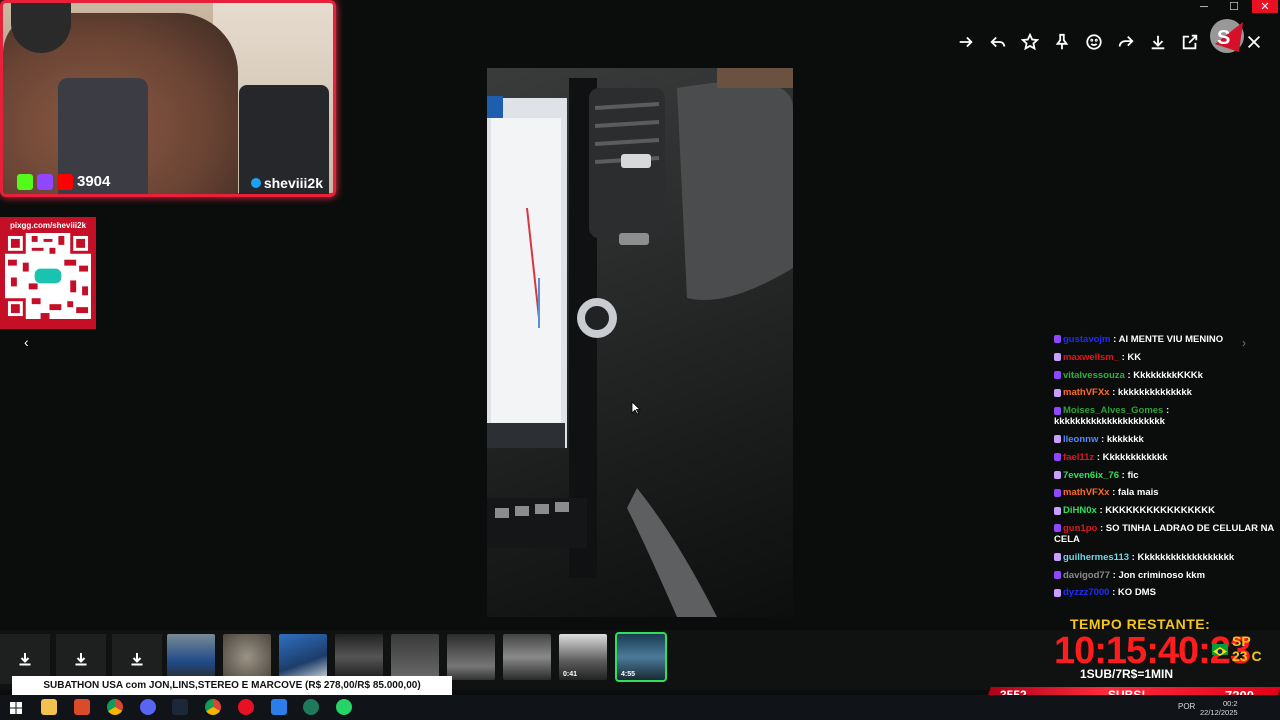  Describe the element at coordinates (1223, 38) in the screenshot. I see `svg-text: S` at that location.